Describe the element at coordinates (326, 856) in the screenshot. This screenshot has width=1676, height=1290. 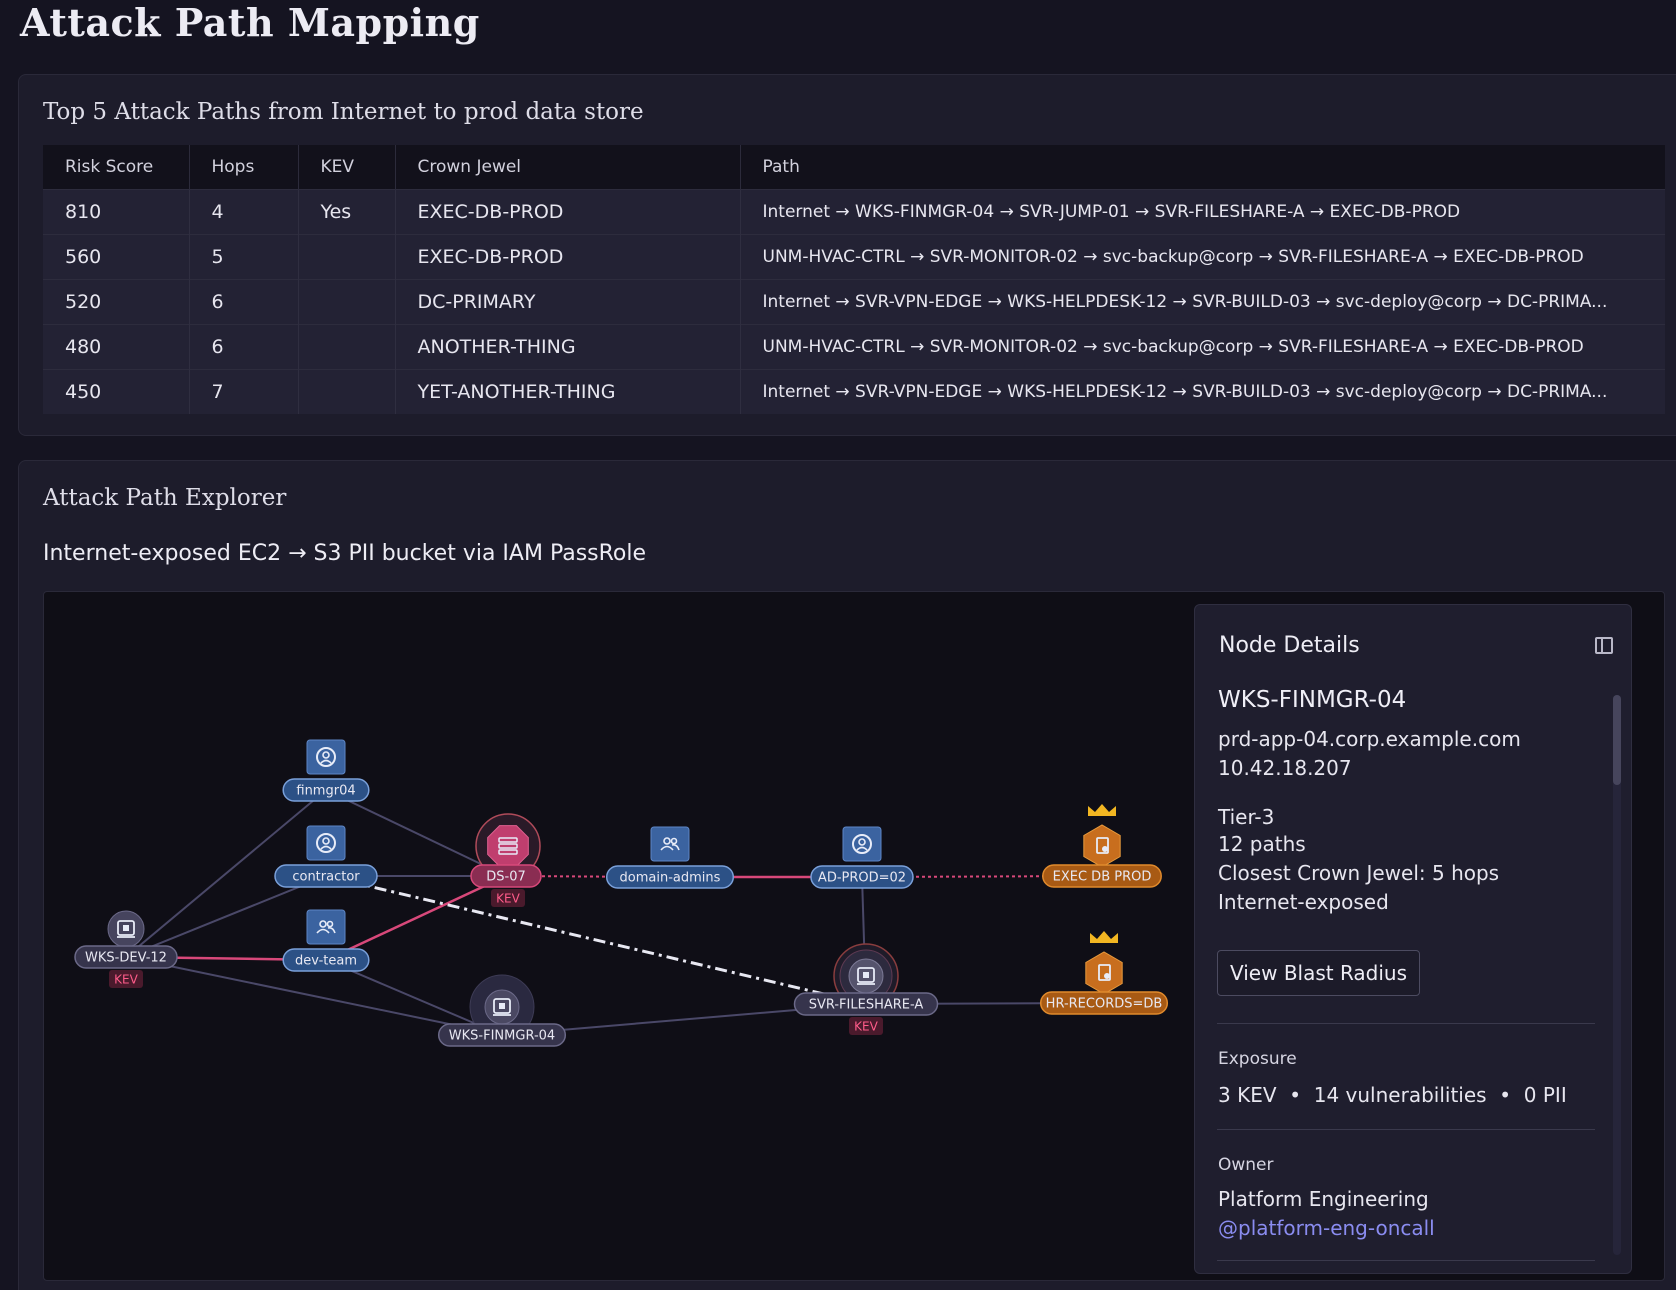
I see `graph-node-contractor: contractor` at that location.